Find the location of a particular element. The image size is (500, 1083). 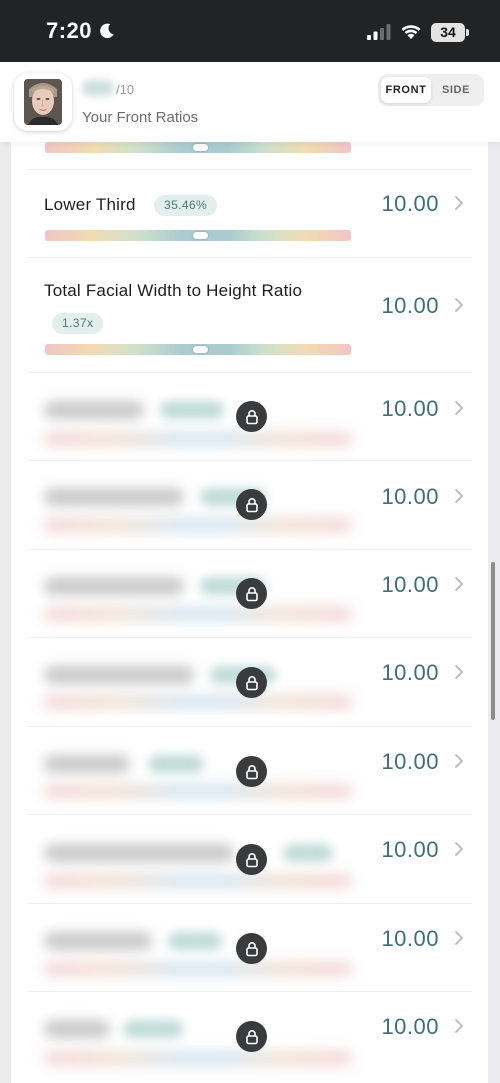

ratio-row-partial is located at coordinates (249, 156).